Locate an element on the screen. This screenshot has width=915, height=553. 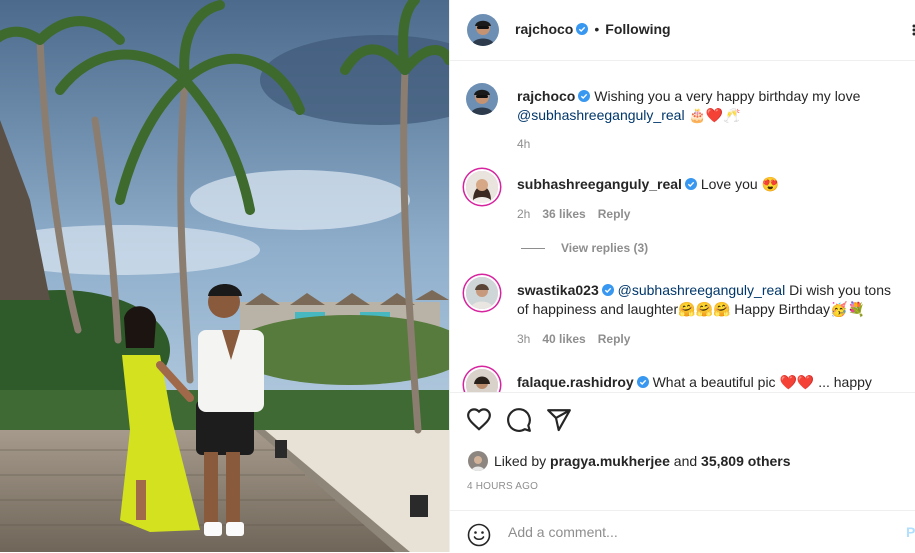
share-send-icon is located at coordinates (559, 420).